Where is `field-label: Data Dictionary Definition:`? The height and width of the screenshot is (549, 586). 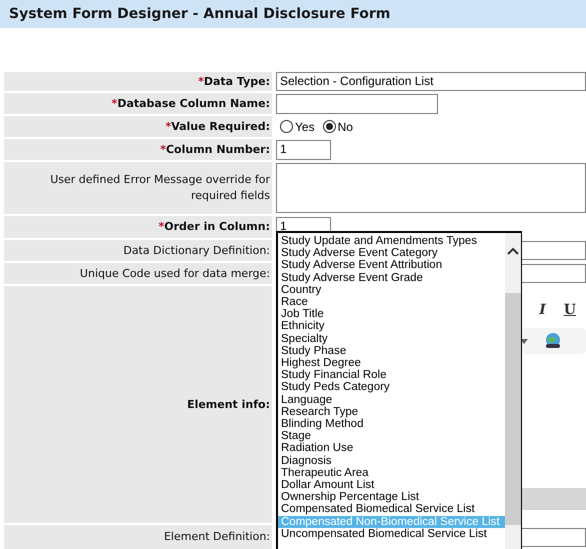
field-label: Data Dictionary Definition: is located at coordinates (196, 250).